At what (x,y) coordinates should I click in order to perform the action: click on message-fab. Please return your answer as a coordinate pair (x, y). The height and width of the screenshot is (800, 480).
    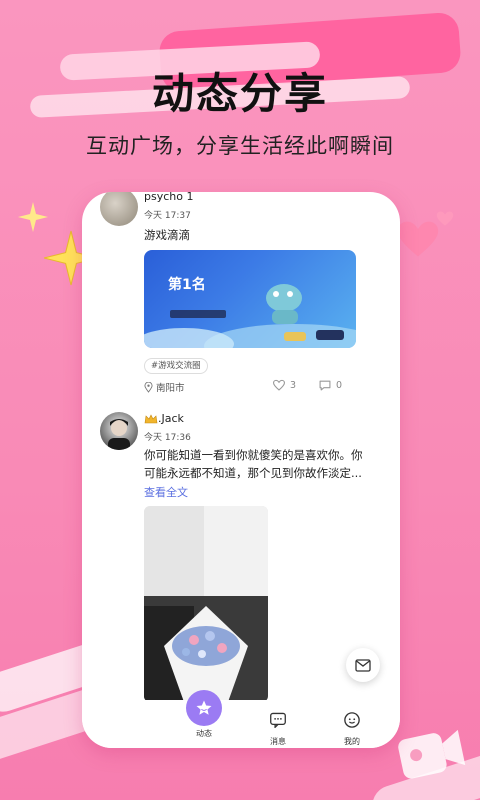
    Looking at the image, I should click on (363, 665).